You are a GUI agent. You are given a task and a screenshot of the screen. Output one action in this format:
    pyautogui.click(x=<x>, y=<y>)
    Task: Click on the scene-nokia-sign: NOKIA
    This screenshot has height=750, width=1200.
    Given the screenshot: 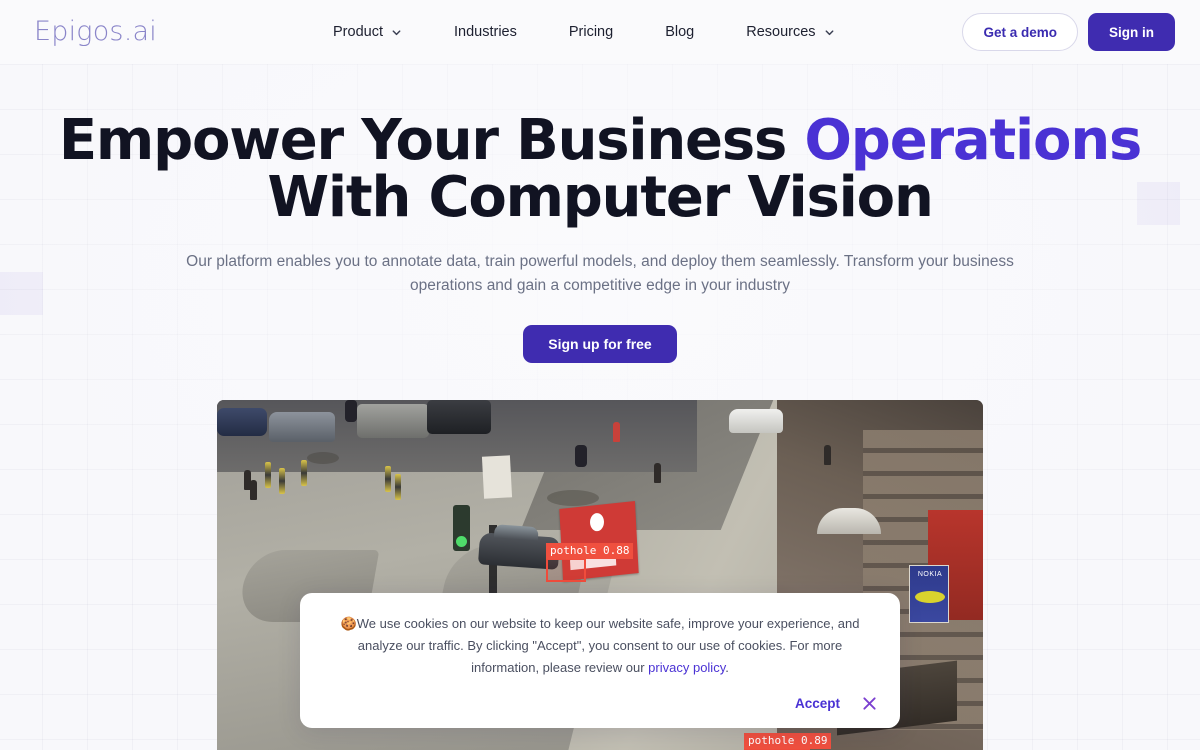 What is the action you would take?
    pyautogui.click(x=929, y=594)
    